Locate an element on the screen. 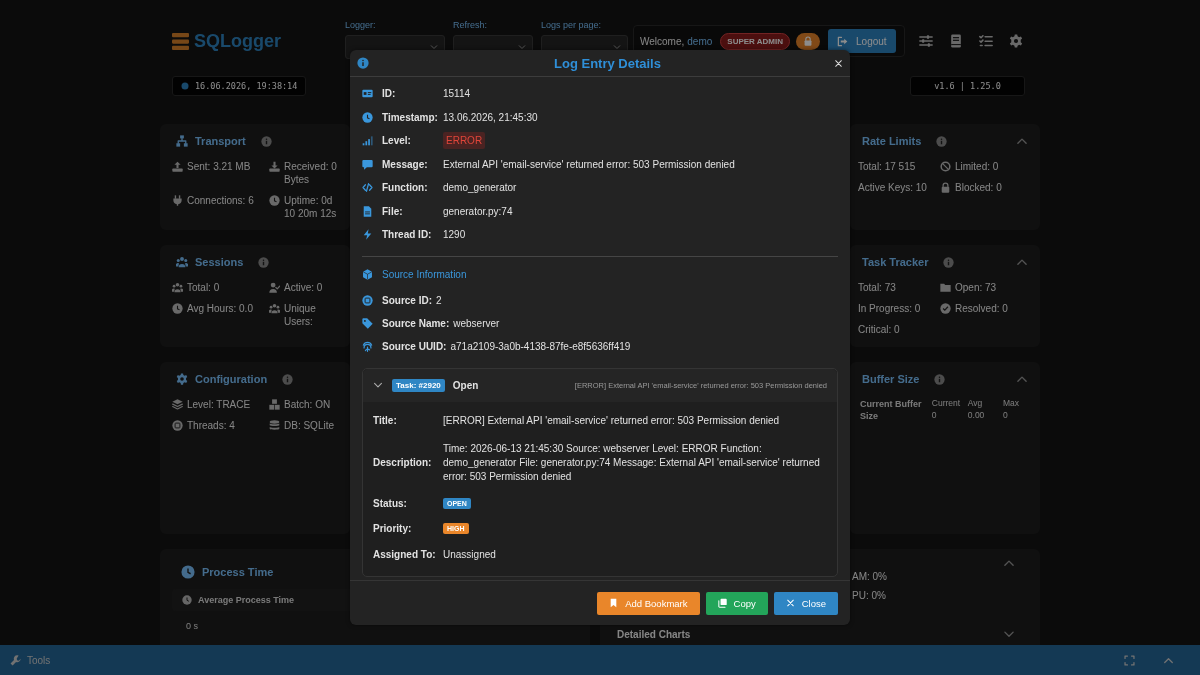 The image size is (1200, 675). card-title: Transport is located at coordinates (220, 141).